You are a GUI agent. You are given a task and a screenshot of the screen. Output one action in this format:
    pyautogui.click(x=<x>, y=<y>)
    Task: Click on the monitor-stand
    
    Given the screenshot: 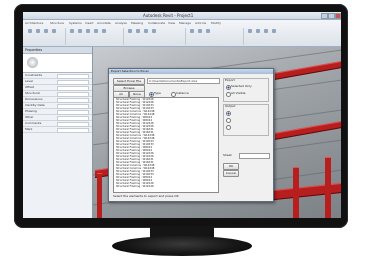 What is the action you would take?
    pyautogui.click(x=182, y=246)
    